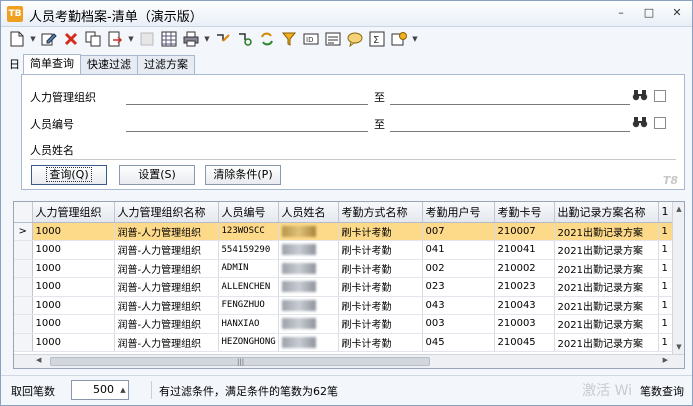 Image resolution: width=693 pixels, height=406 pixels. Describe the element at coordinates (662, 391) in the screenshot. I see `count-query-link: 笔数查询` at that location.